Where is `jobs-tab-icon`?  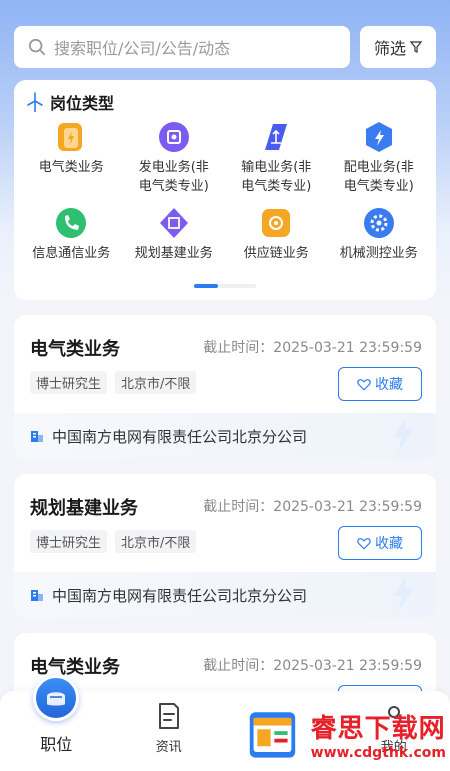
jobs-tab-icon is located at coordinates (56, 698).